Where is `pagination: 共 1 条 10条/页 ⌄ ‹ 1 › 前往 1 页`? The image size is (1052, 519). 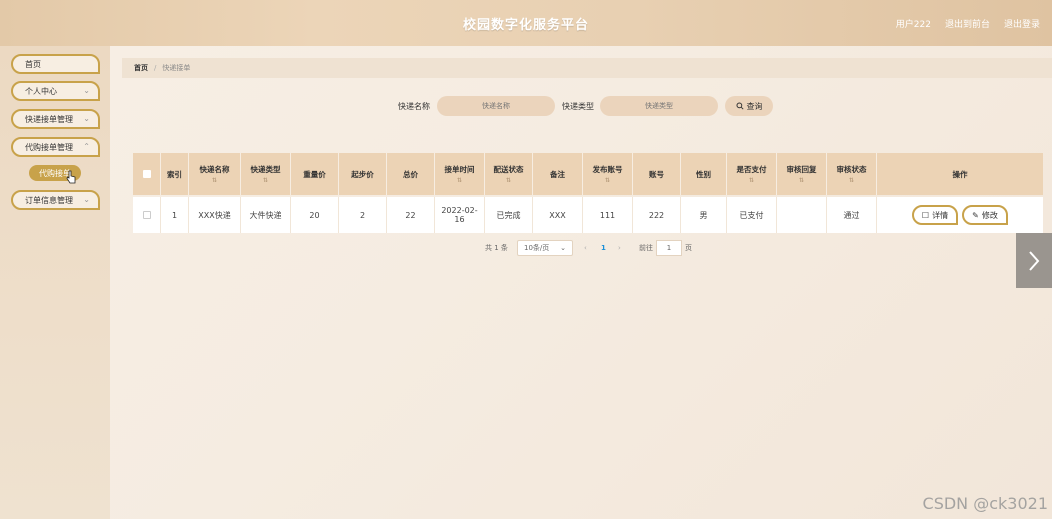 pagination: 共 1 条 10条/页 ⌄ ‹ 1 › 前往 1 页 is located at coordinates (581, 248).